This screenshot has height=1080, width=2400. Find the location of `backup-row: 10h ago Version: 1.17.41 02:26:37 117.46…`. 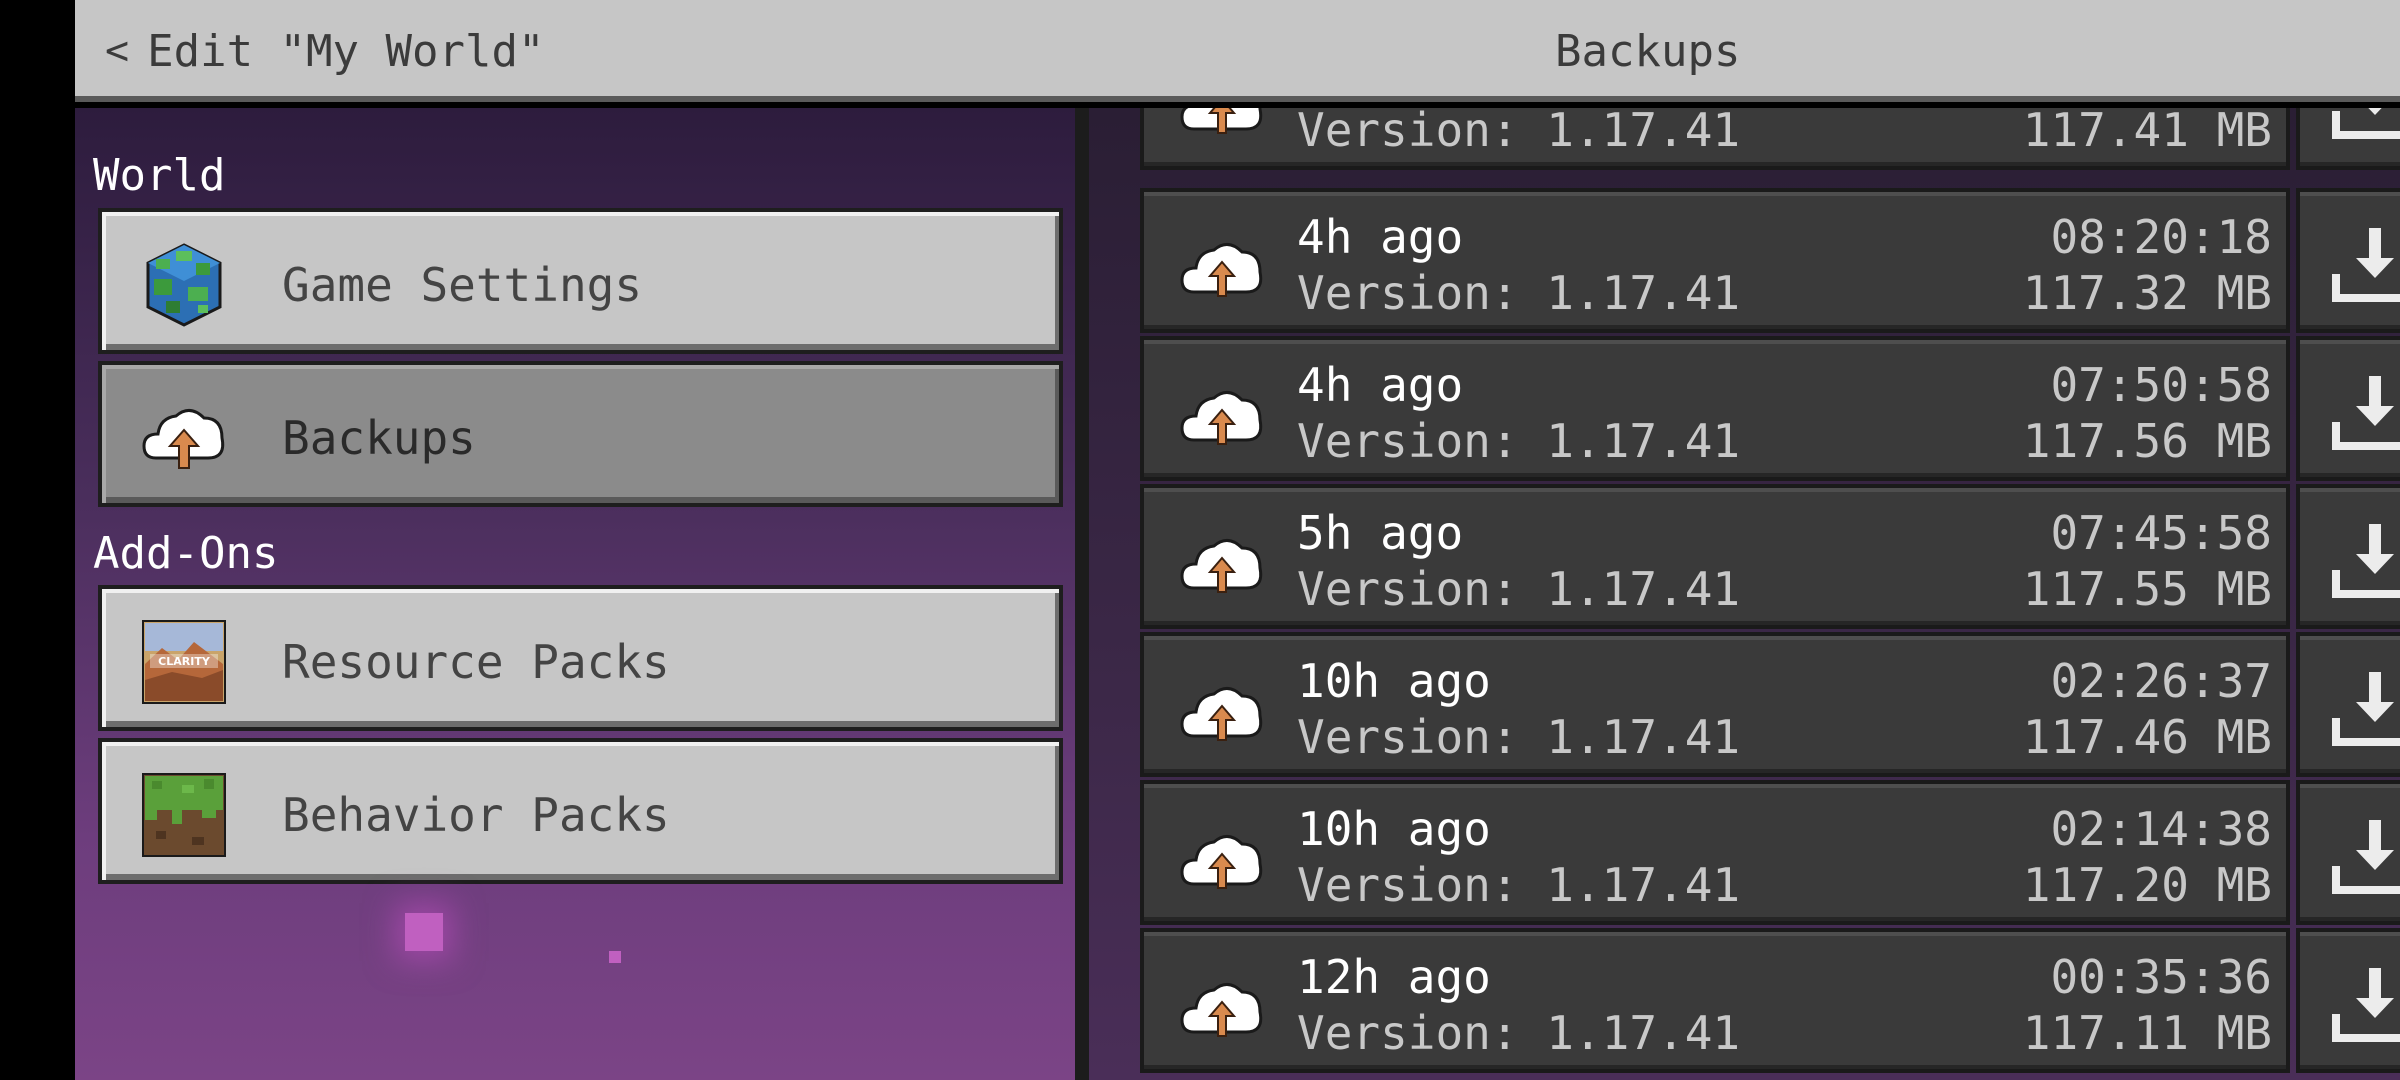

backup-row: 10h ago Version: 1.17.41 02:26:37 117.46… is located at coordinates (1715, 704).